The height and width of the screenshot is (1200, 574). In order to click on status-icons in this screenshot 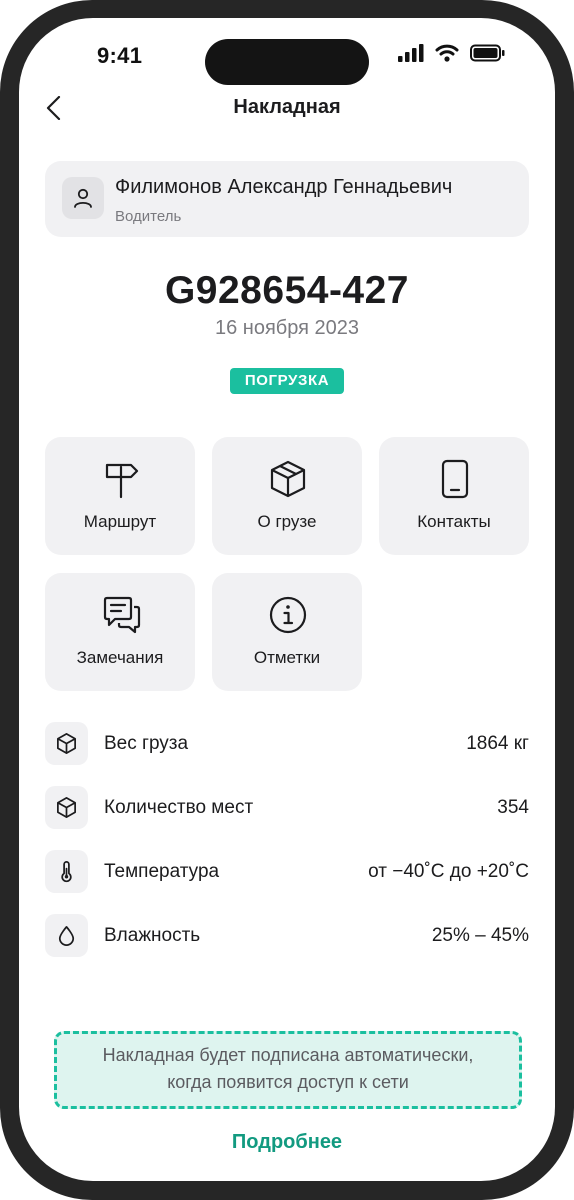, I will do `click(454, 54)`.